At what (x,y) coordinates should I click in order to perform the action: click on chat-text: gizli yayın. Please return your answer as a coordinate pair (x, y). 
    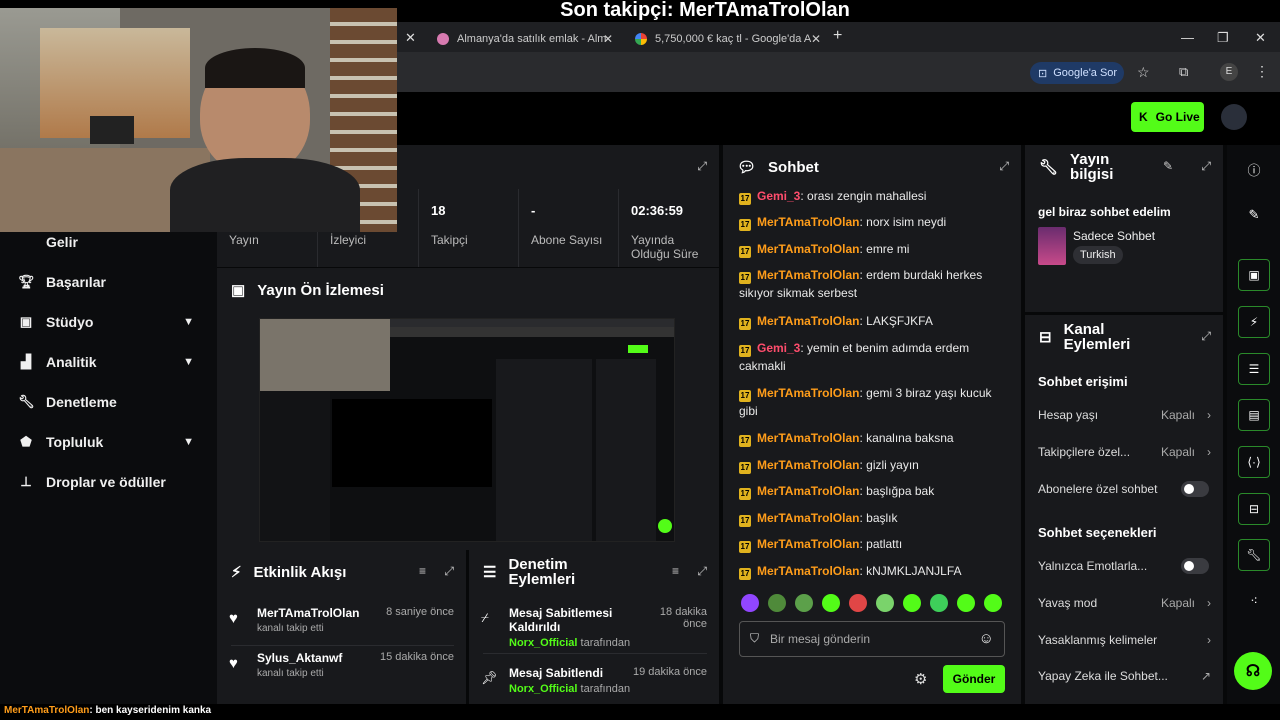
    Looking at the image, I should click on (892, 465).